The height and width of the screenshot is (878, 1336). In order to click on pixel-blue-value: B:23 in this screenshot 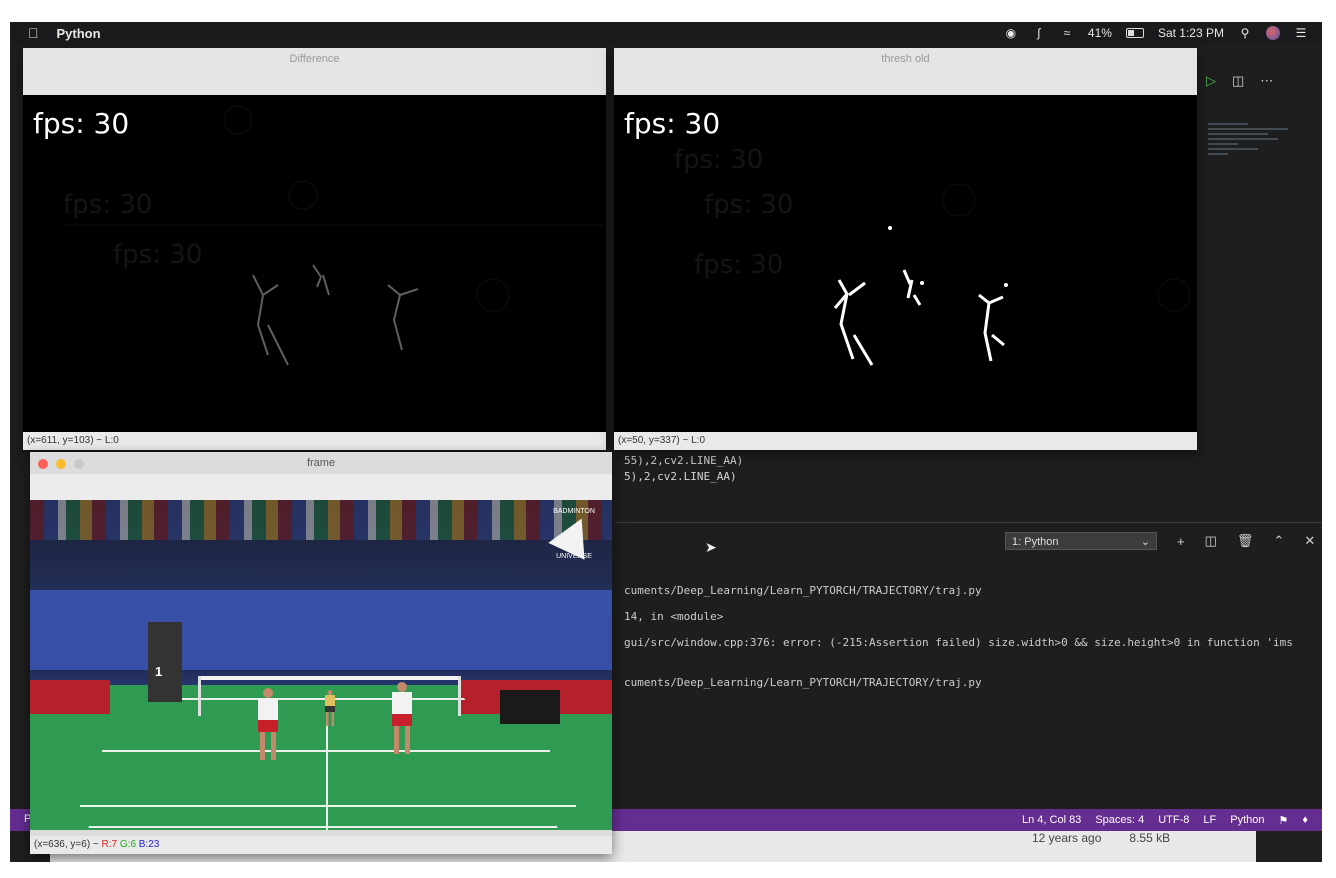, I will do `click(149, 844)`.